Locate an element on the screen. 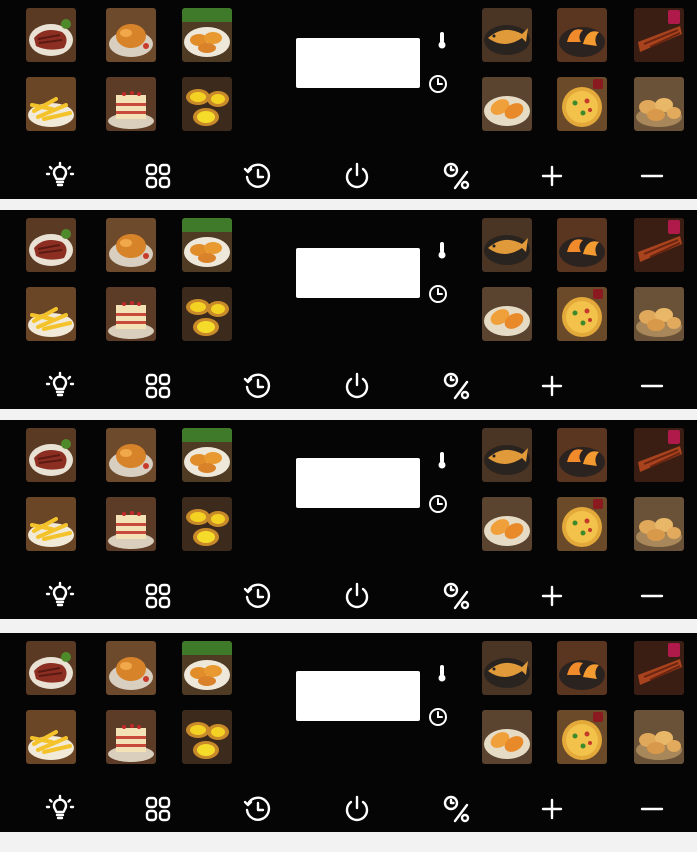  display-screen is located at coordinates (358, 483).